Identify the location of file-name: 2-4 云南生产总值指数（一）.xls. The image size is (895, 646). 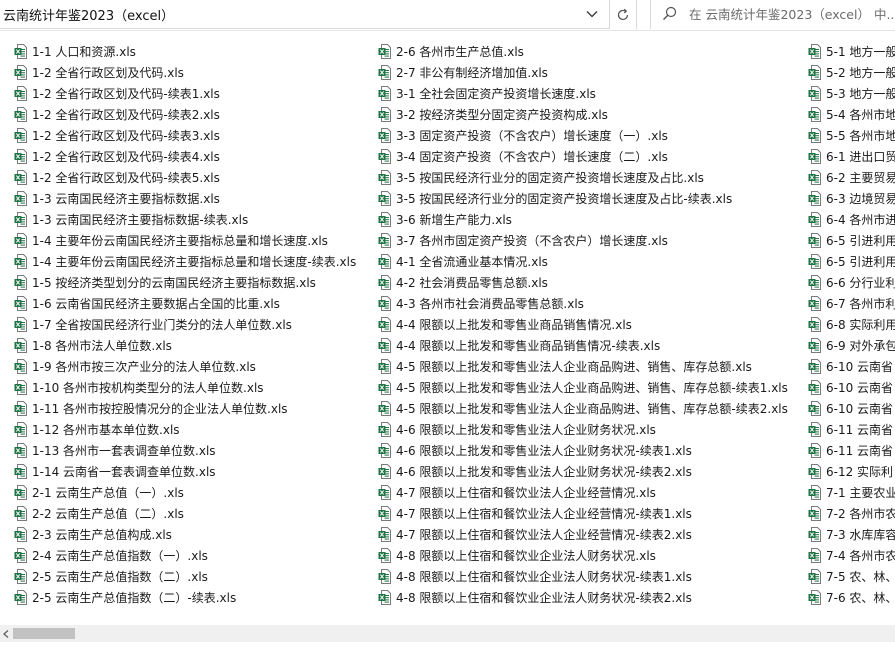
(120, 556).